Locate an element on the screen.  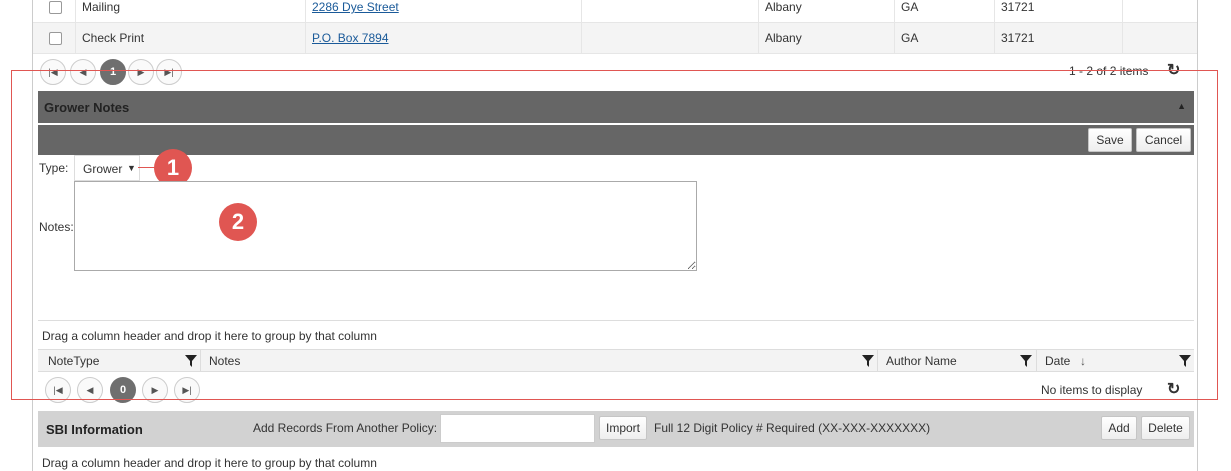
import-button: Import is located at coordinates (623, 428).